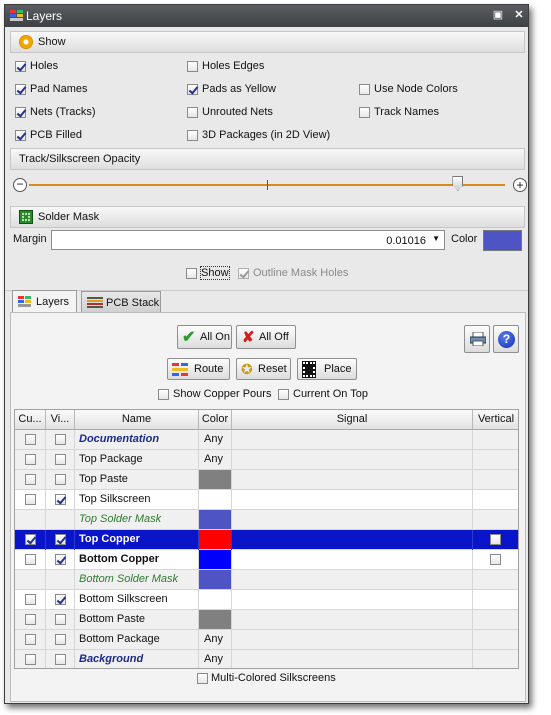  Describe the element at coordinates (121, 302) in the screenshot. I see `tab-pcb-stack: PCB Stack` at that location.